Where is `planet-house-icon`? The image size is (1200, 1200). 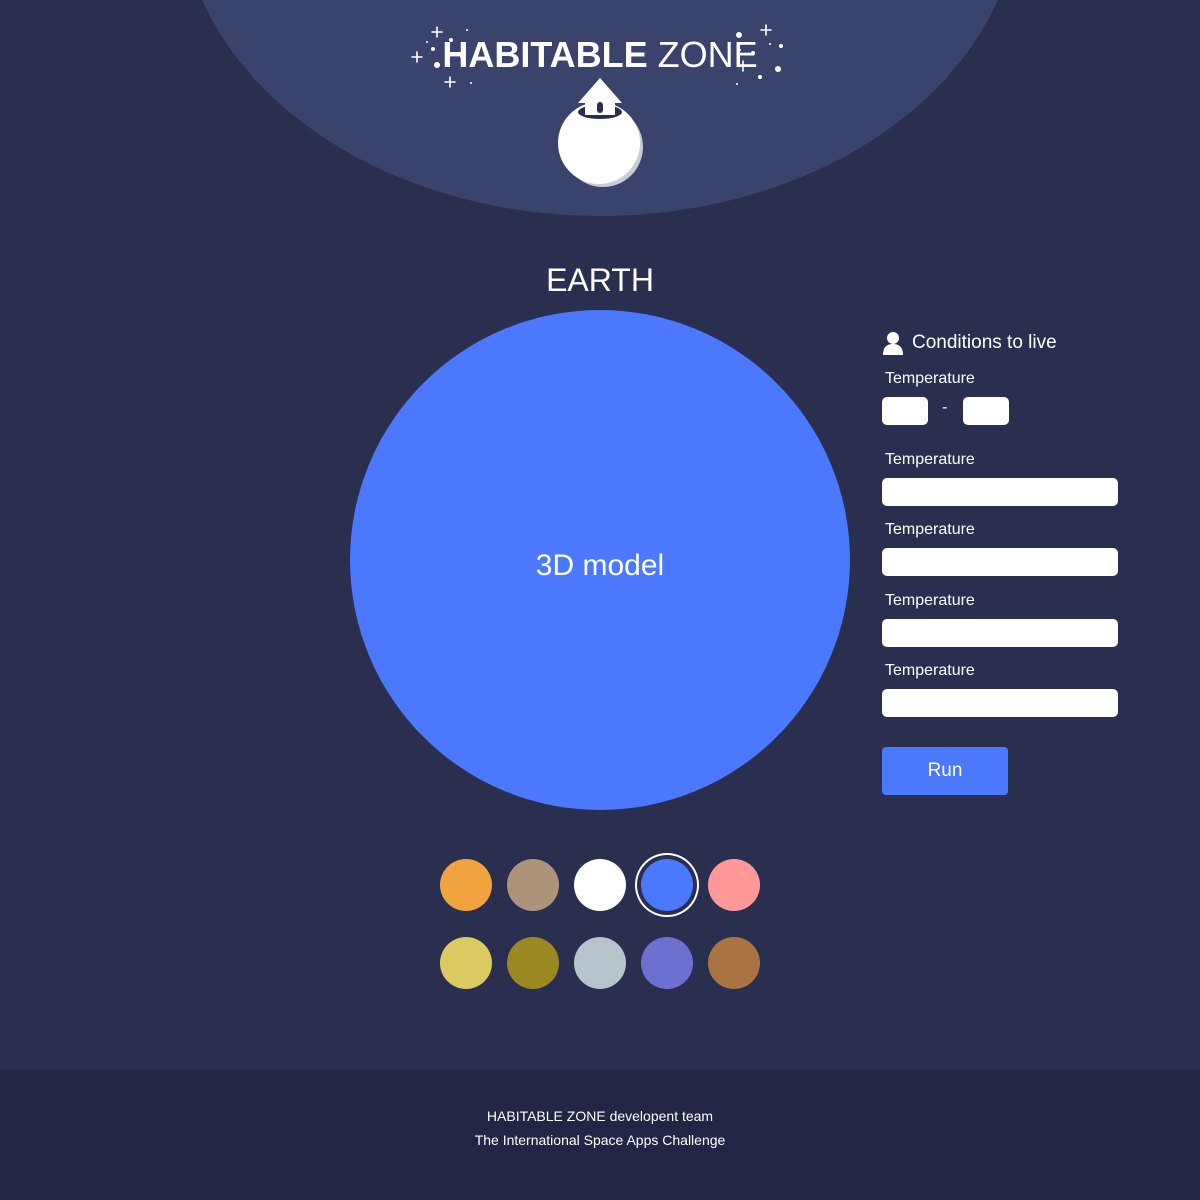
planet-house-icon is located at coordinates (600, 132).